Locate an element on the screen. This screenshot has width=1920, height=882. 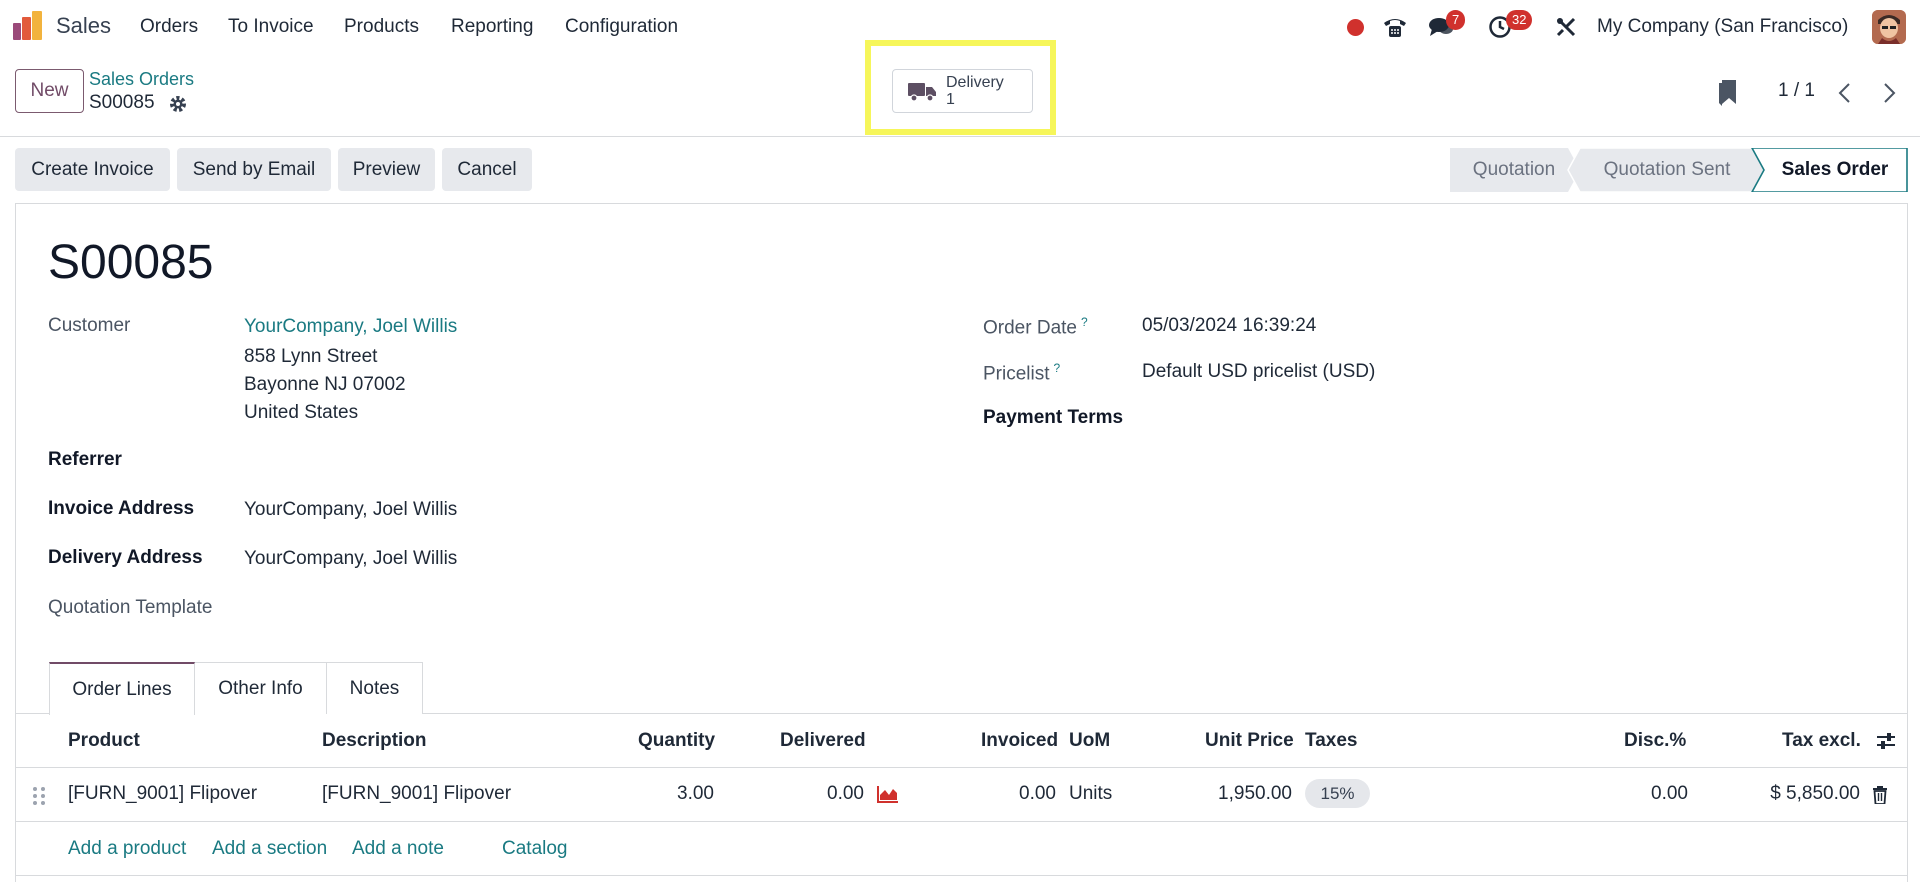
column-header-quantity: Quantity is located at coordinates (676, 741).